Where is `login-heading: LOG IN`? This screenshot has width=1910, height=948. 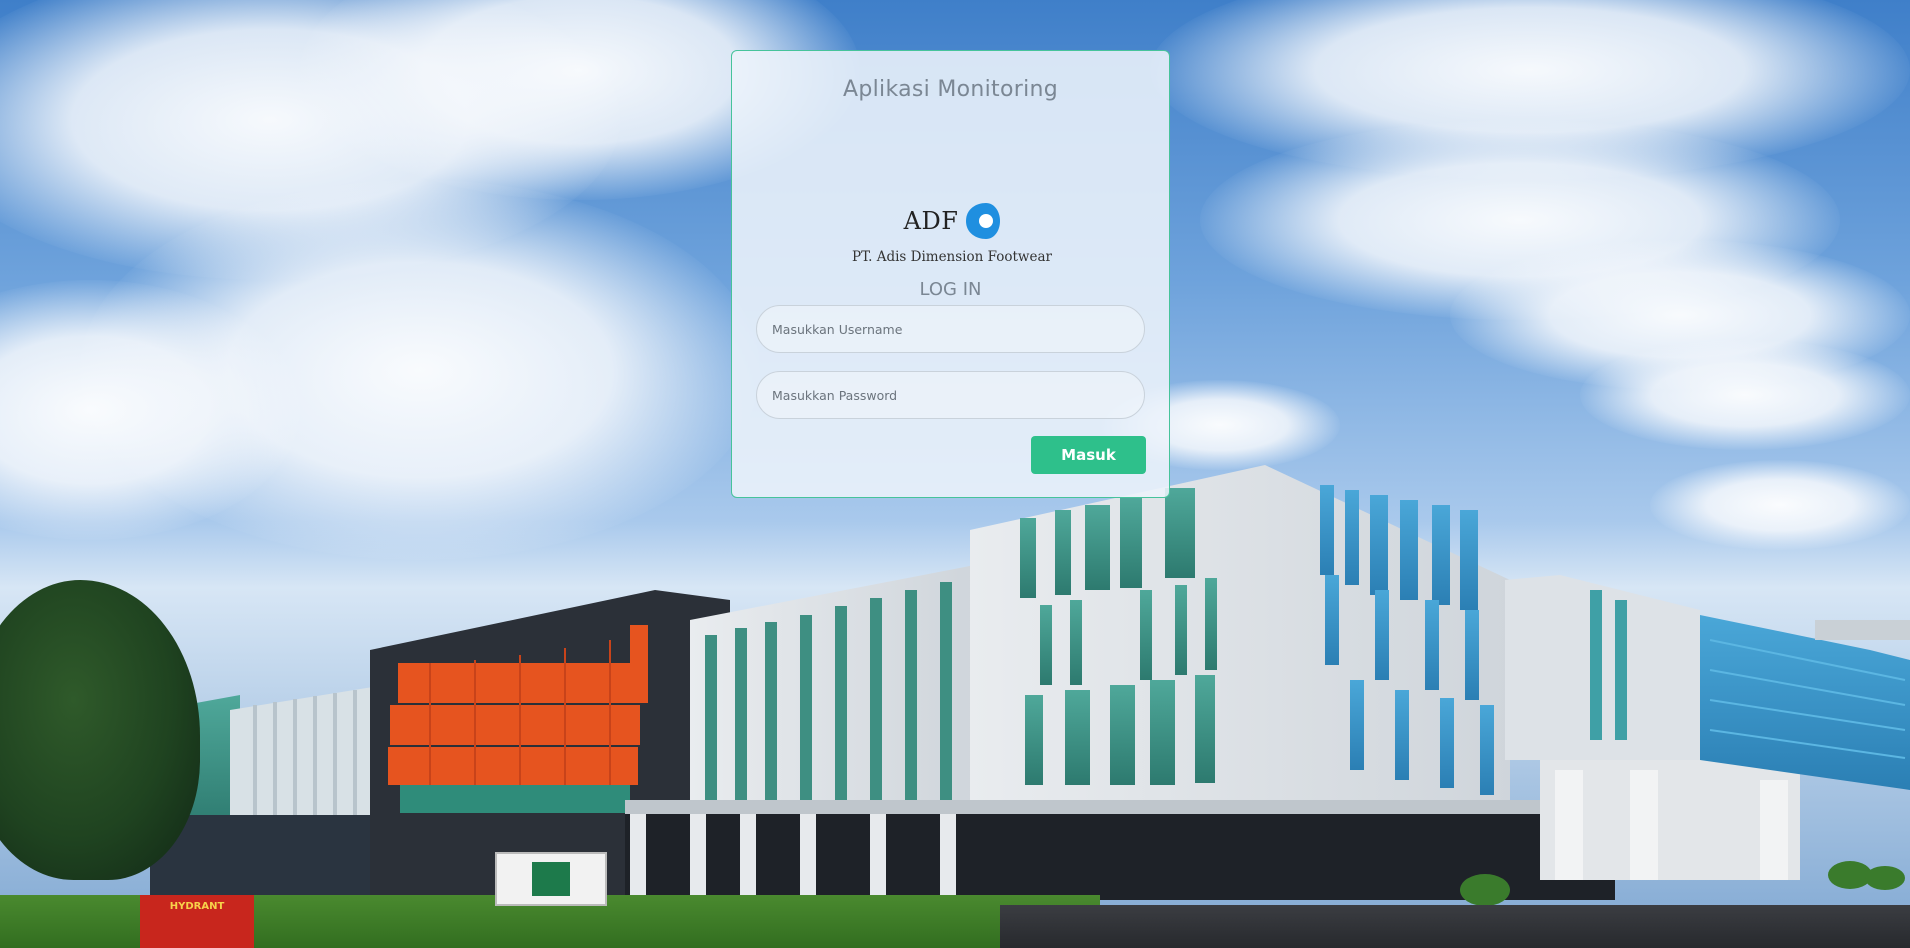 login-heading: LOG IN is located at coordinates (950, 289).